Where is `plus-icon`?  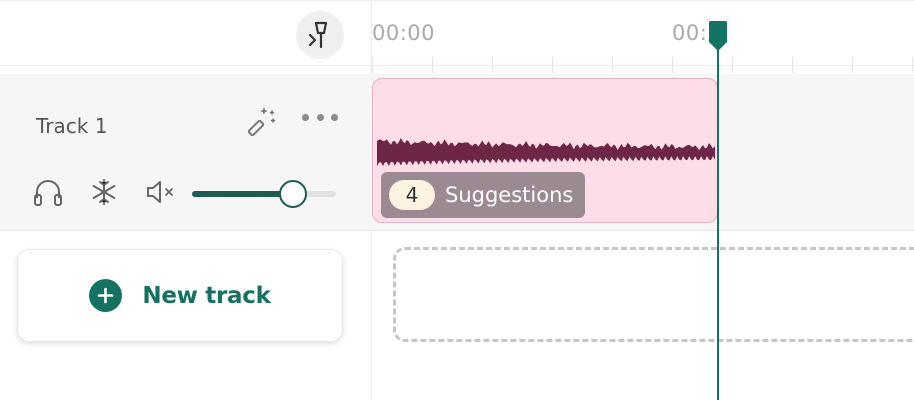
plus-icon is located at coordinates (106, 295).